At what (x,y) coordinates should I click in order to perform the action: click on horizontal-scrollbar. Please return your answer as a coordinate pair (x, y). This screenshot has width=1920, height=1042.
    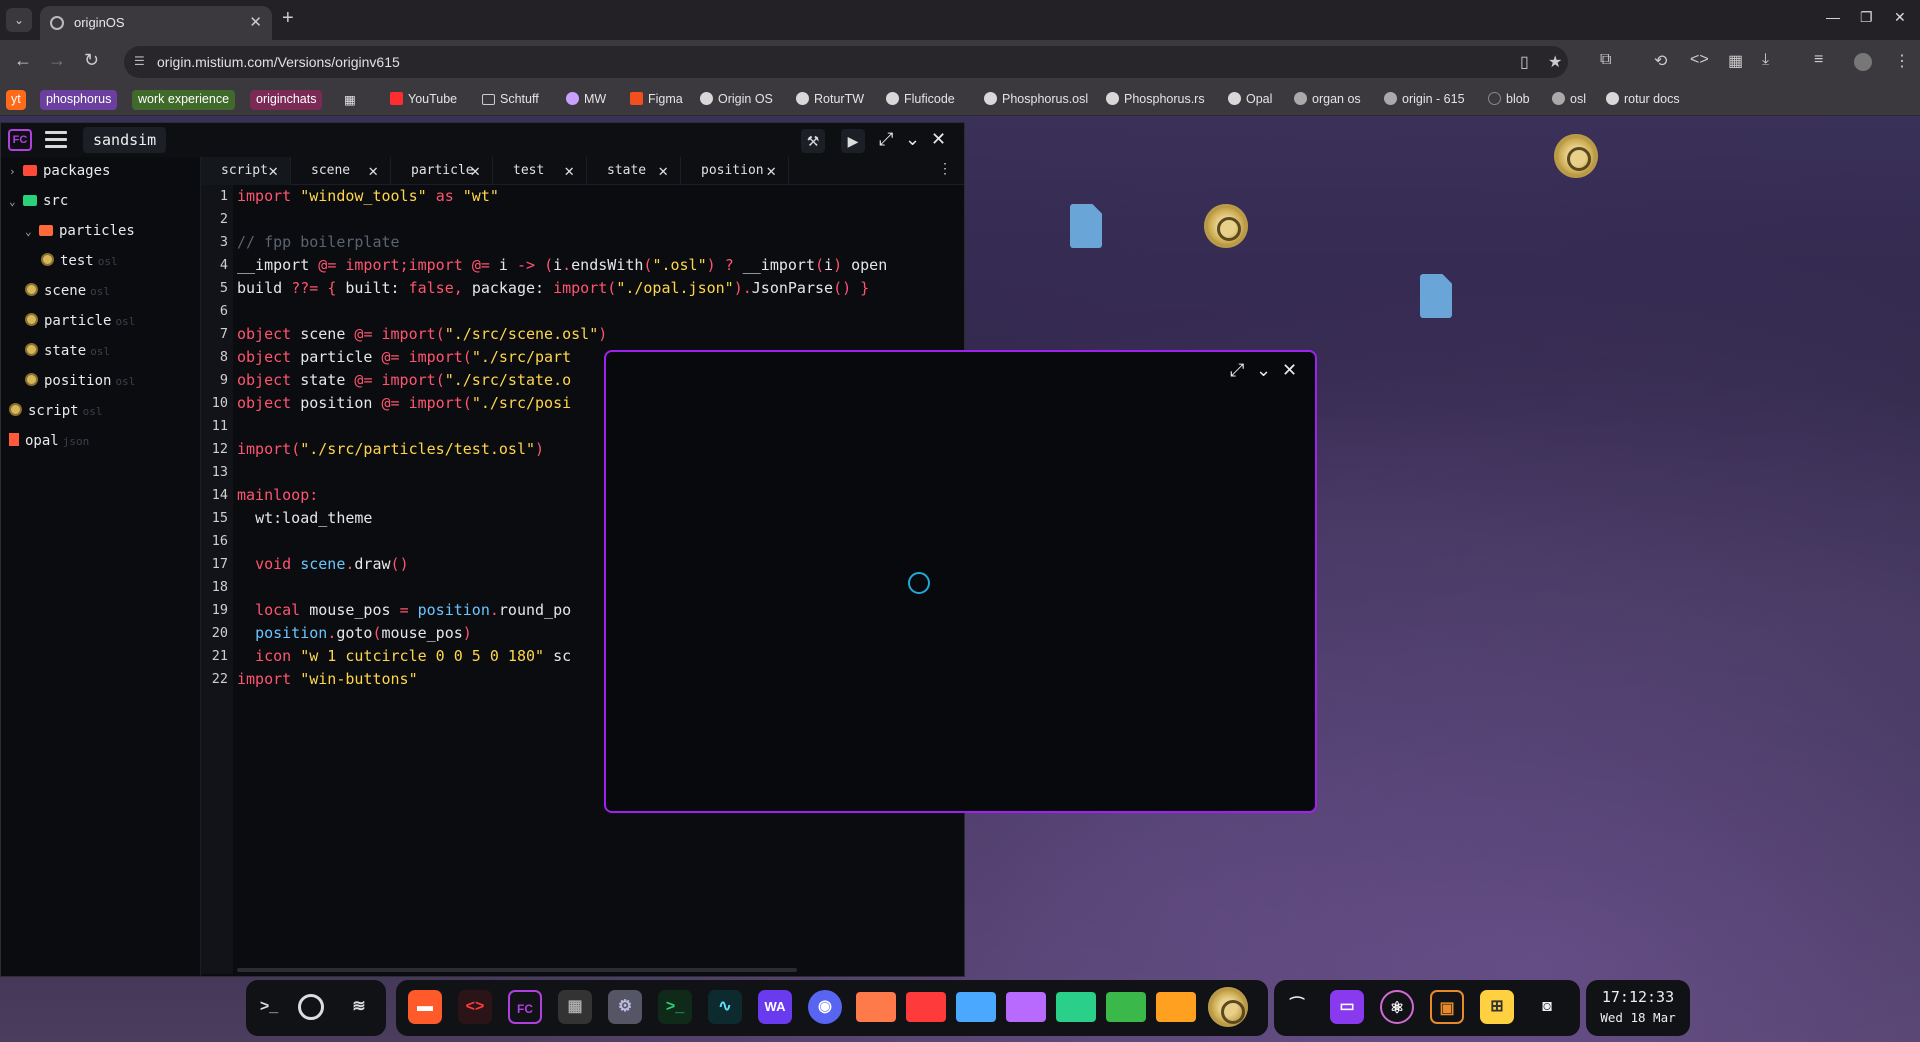
    Looking at the image, I should click on (517, 970).